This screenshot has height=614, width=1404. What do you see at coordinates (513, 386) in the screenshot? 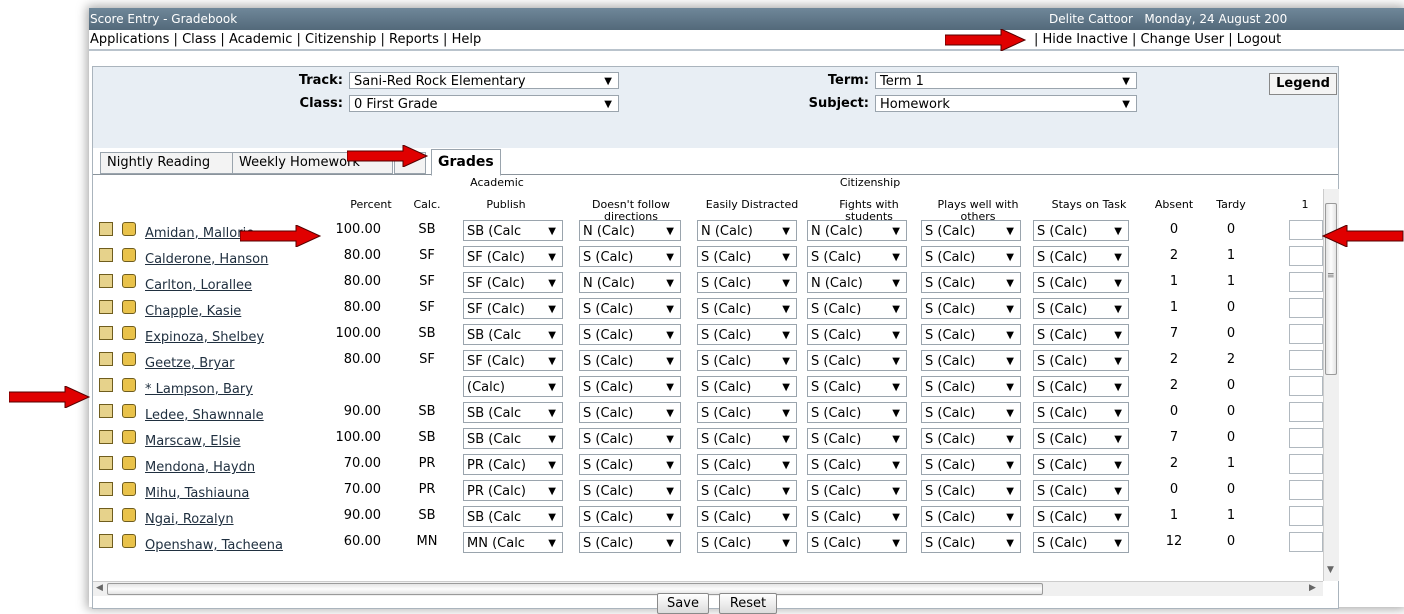
I see `publish-select: (Calc) ▼` at bounding box center [513, 386].